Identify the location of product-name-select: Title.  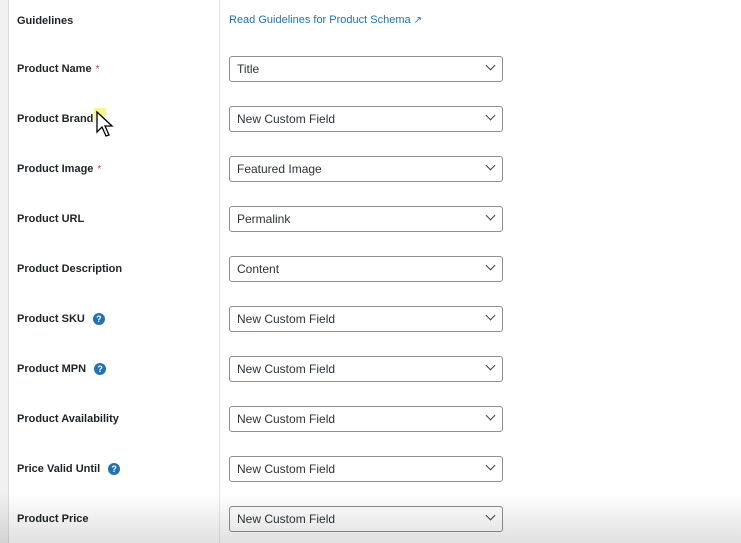
(366, 69).